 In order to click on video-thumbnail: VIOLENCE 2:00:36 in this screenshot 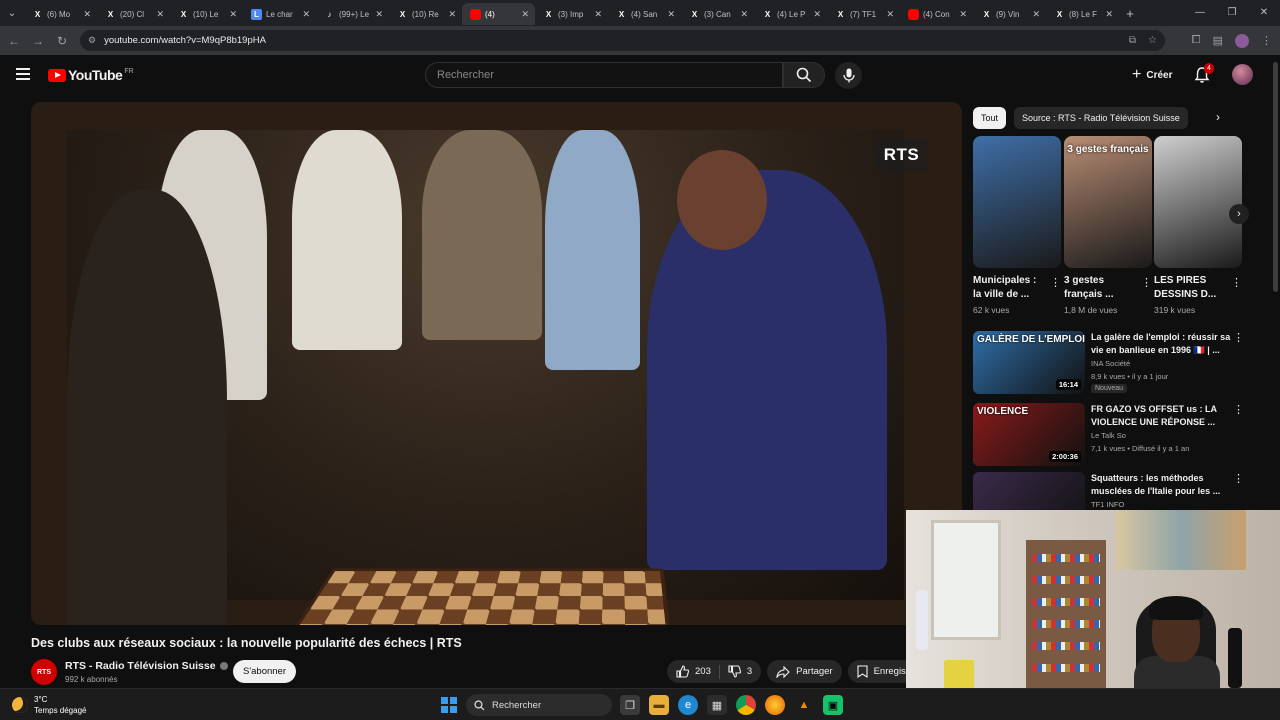, I will do `click(1029, 434)`.